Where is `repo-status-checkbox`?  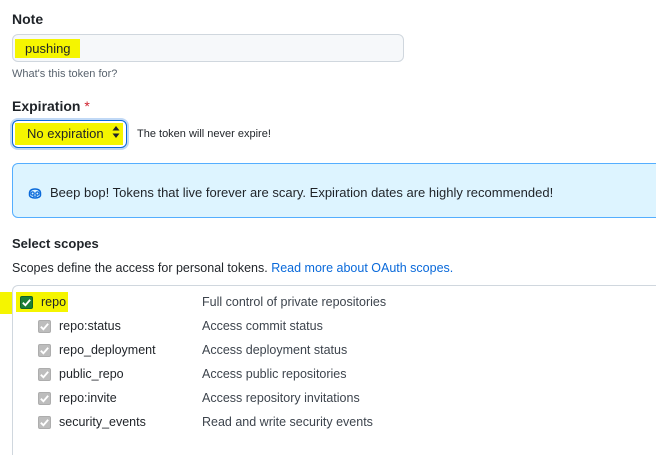 repo-status-checkbox is located at coordinates (44, 326).